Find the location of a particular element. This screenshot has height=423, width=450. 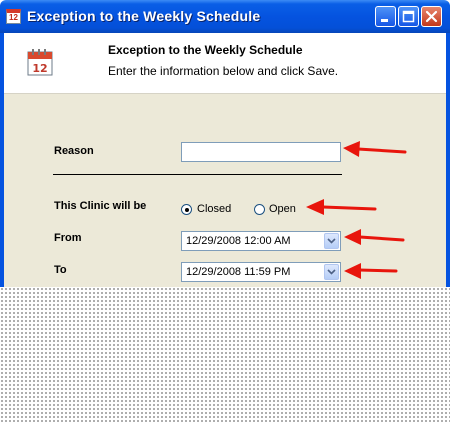

minimize-icon is located at coordinates (384, 20).